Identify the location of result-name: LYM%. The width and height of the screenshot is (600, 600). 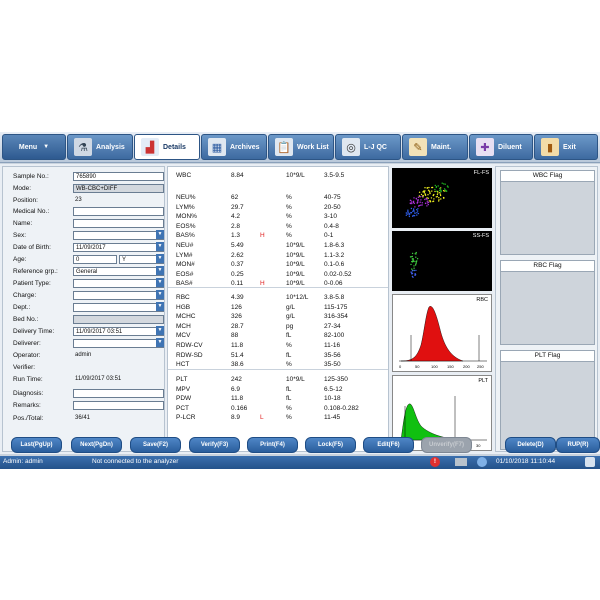
(185, 207).